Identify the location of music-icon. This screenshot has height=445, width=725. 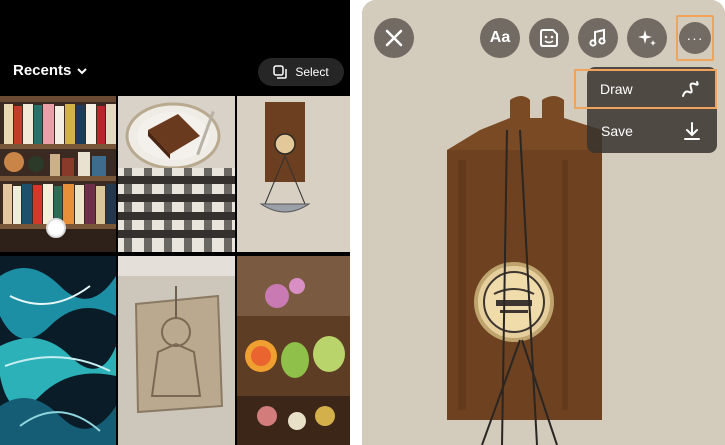
(597, 37).